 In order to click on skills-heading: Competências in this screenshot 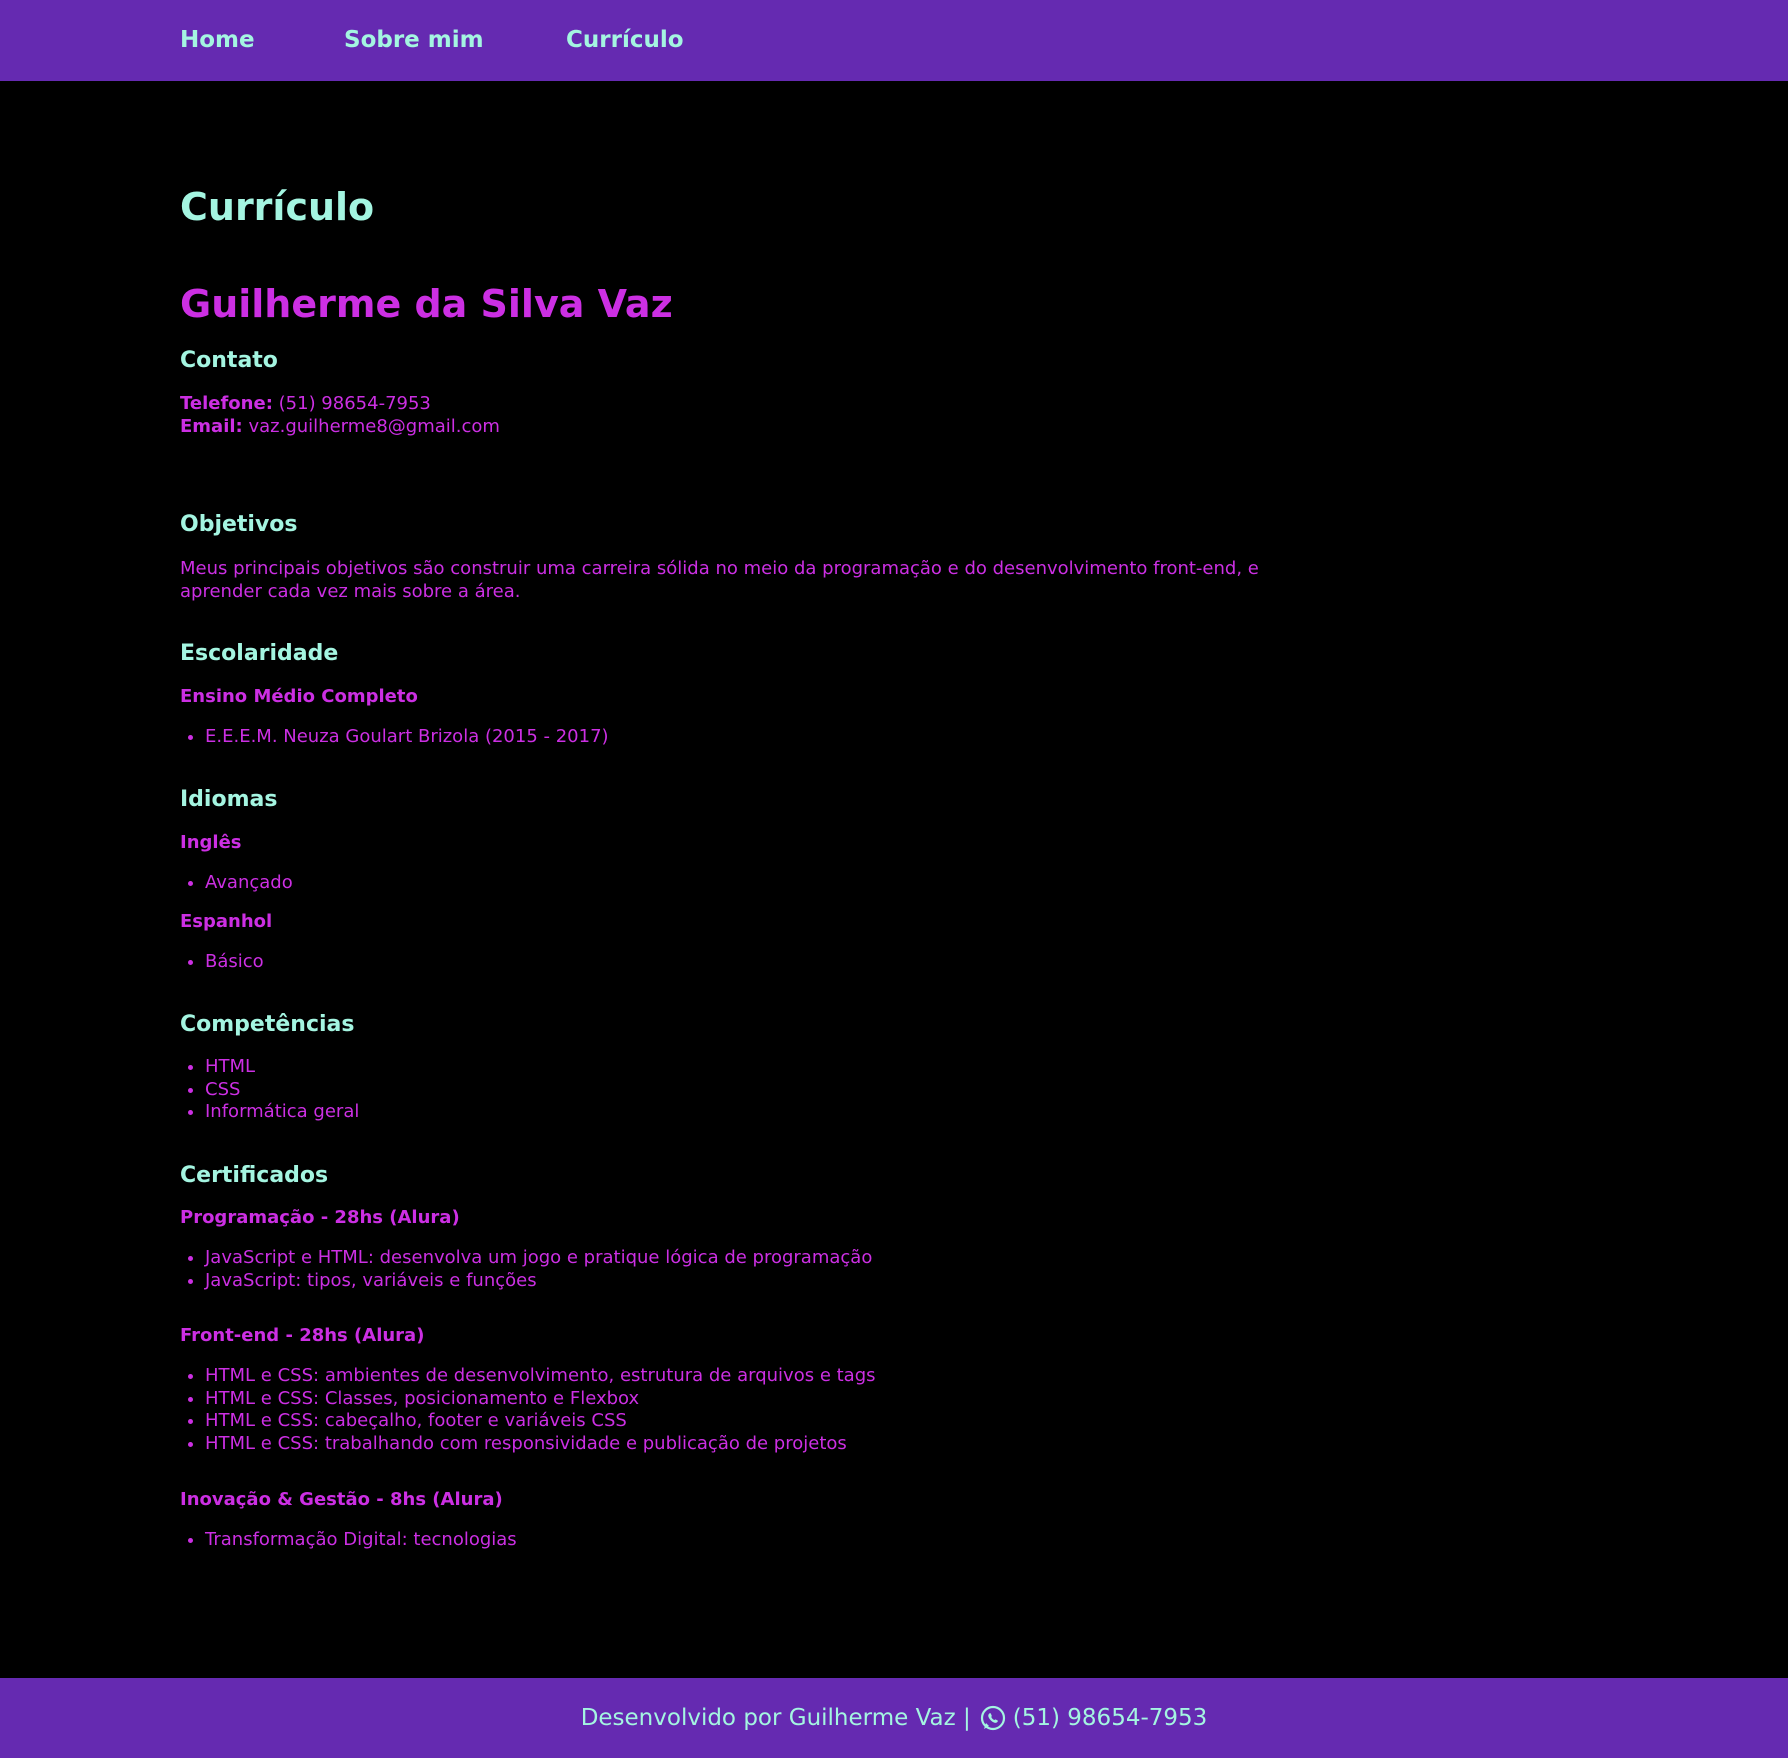, I will do `click(267, 1024)`.